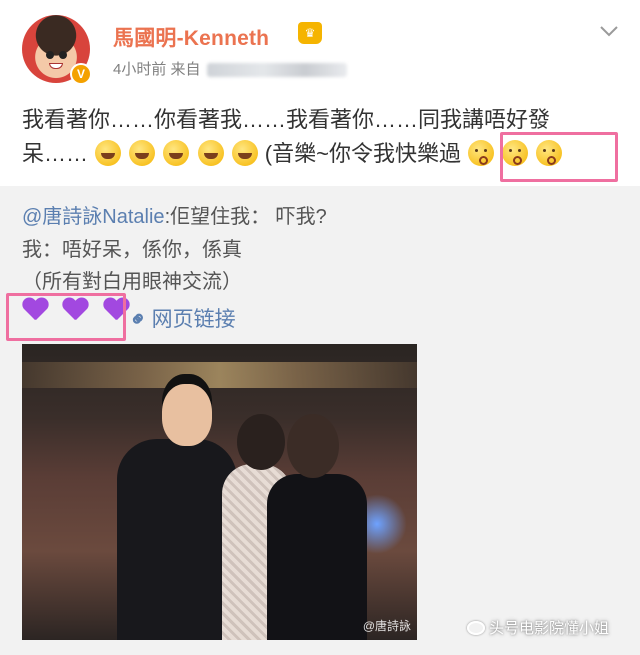 This screenshot has height=655, width=640. Describe the element at coordinates (66, 317) in the screenshot. I see `highlight-box-hearts` at that location.